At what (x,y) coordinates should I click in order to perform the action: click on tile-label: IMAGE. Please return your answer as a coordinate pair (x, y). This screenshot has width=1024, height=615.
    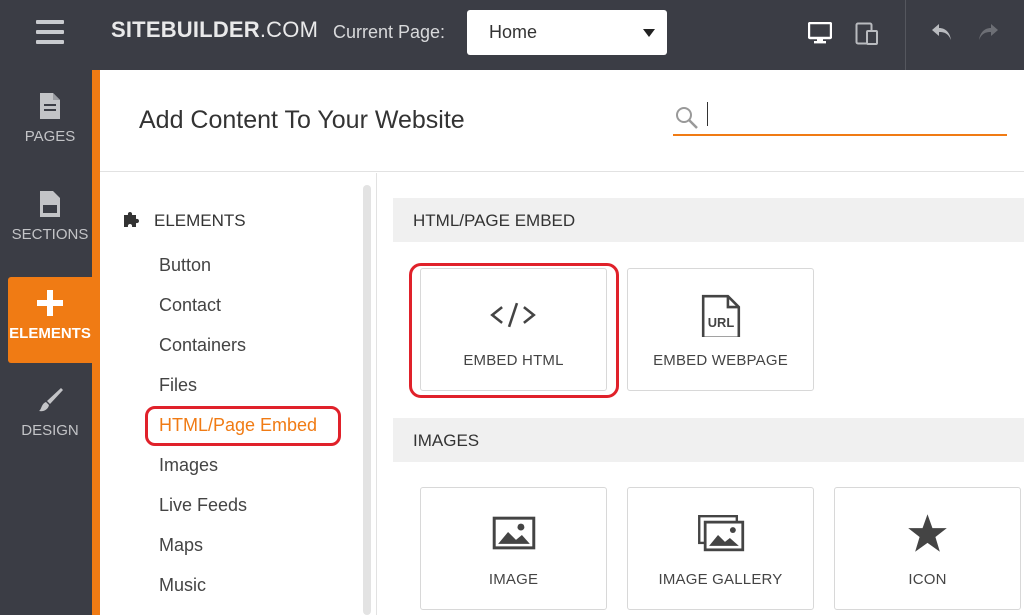
    Looking at the image, I should click on (513, 579).